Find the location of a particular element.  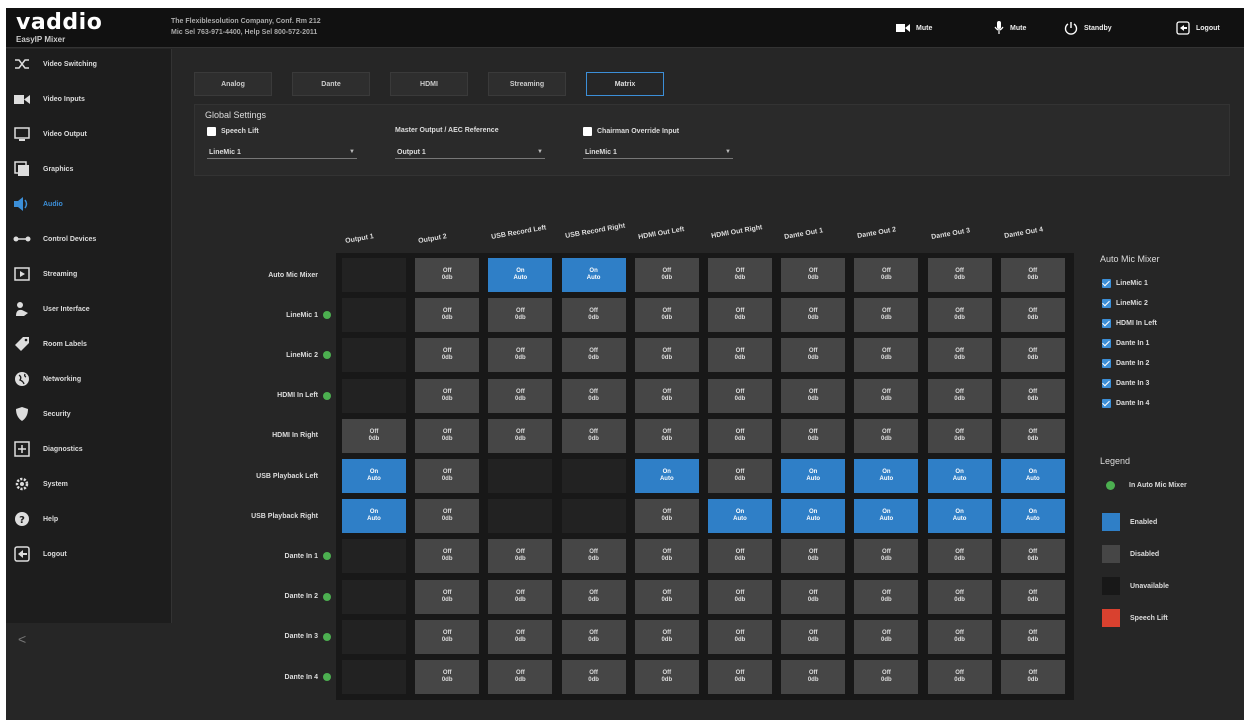

speech-lift-checkbox: Speech Lift is located at coordinates (233, 131).